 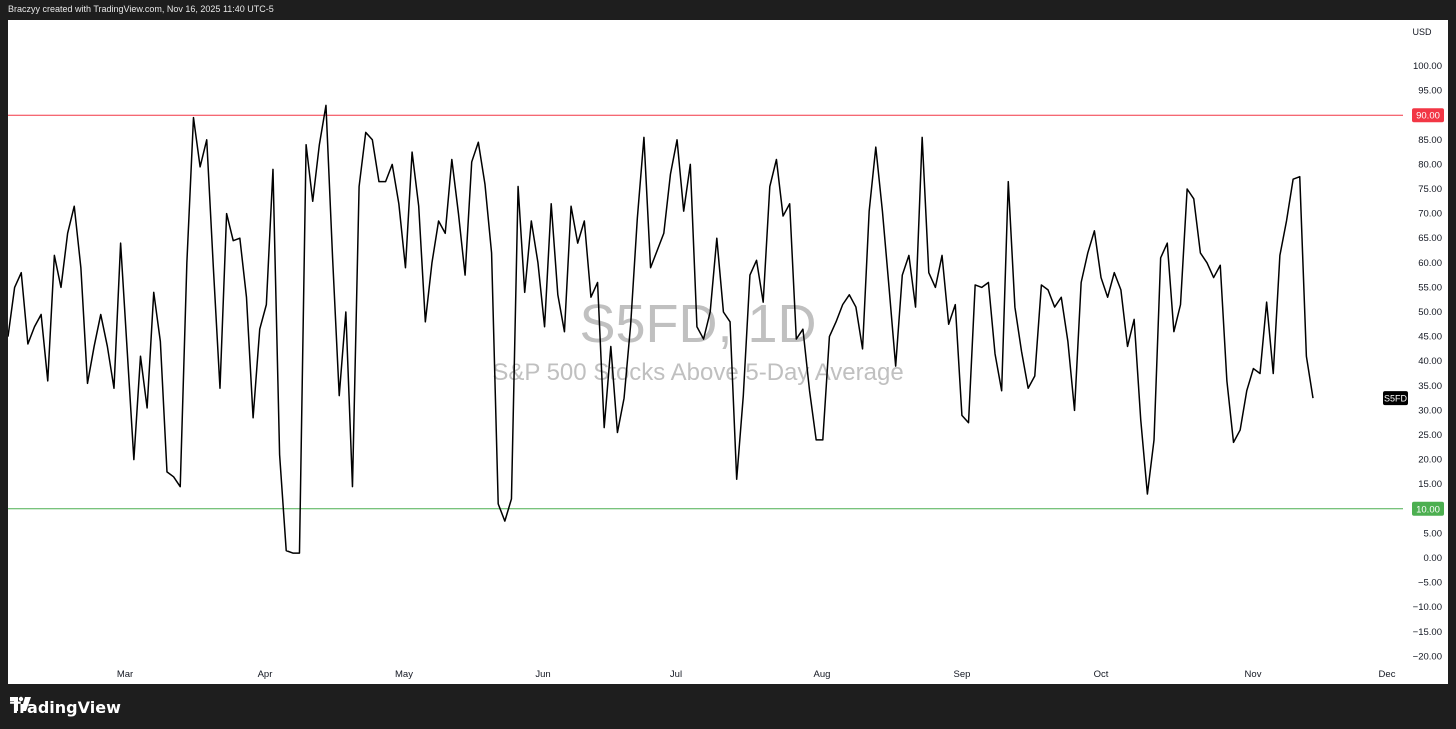 What do you see at coordinates (1430, 91) in the screenshot?
I see `y-tick-label: 95.00` at bounding box center [1430, 91].